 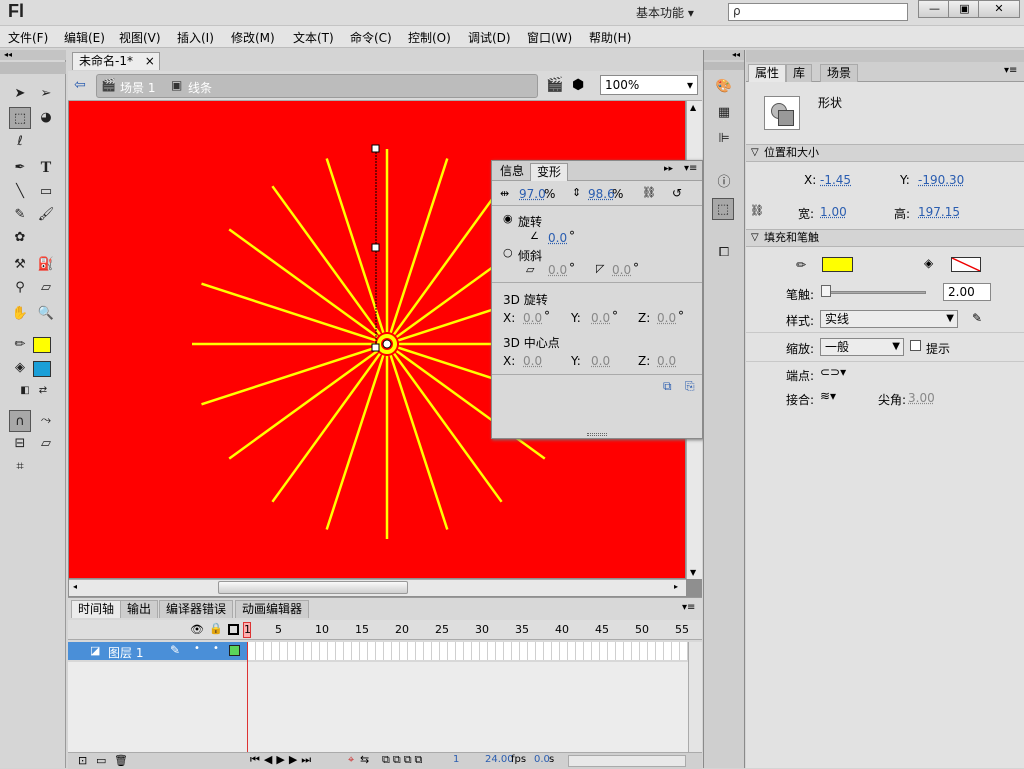 What do you see at coordinates (20, 314) in the screenshot?
I see `hand-tool-icon: ✋` at bounding box center [20, 314].